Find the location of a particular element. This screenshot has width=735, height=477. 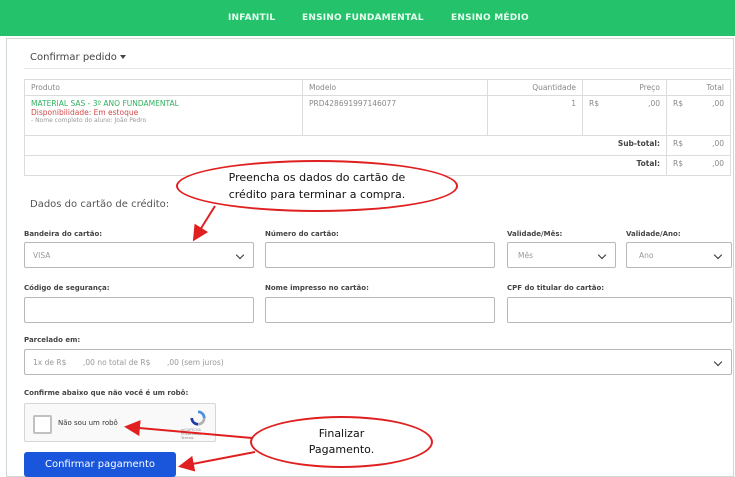

recaptcha-checkbox is located at coordinates (42, 424).